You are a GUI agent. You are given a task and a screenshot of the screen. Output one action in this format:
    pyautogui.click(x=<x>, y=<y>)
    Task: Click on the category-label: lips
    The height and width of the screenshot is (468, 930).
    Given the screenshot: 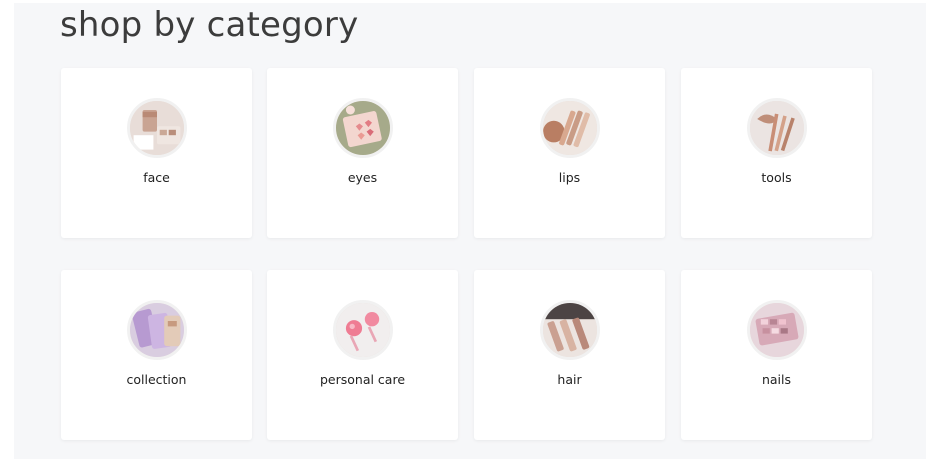 What is the action you would take?
    pyautogui.click(x=569, y=177)
    